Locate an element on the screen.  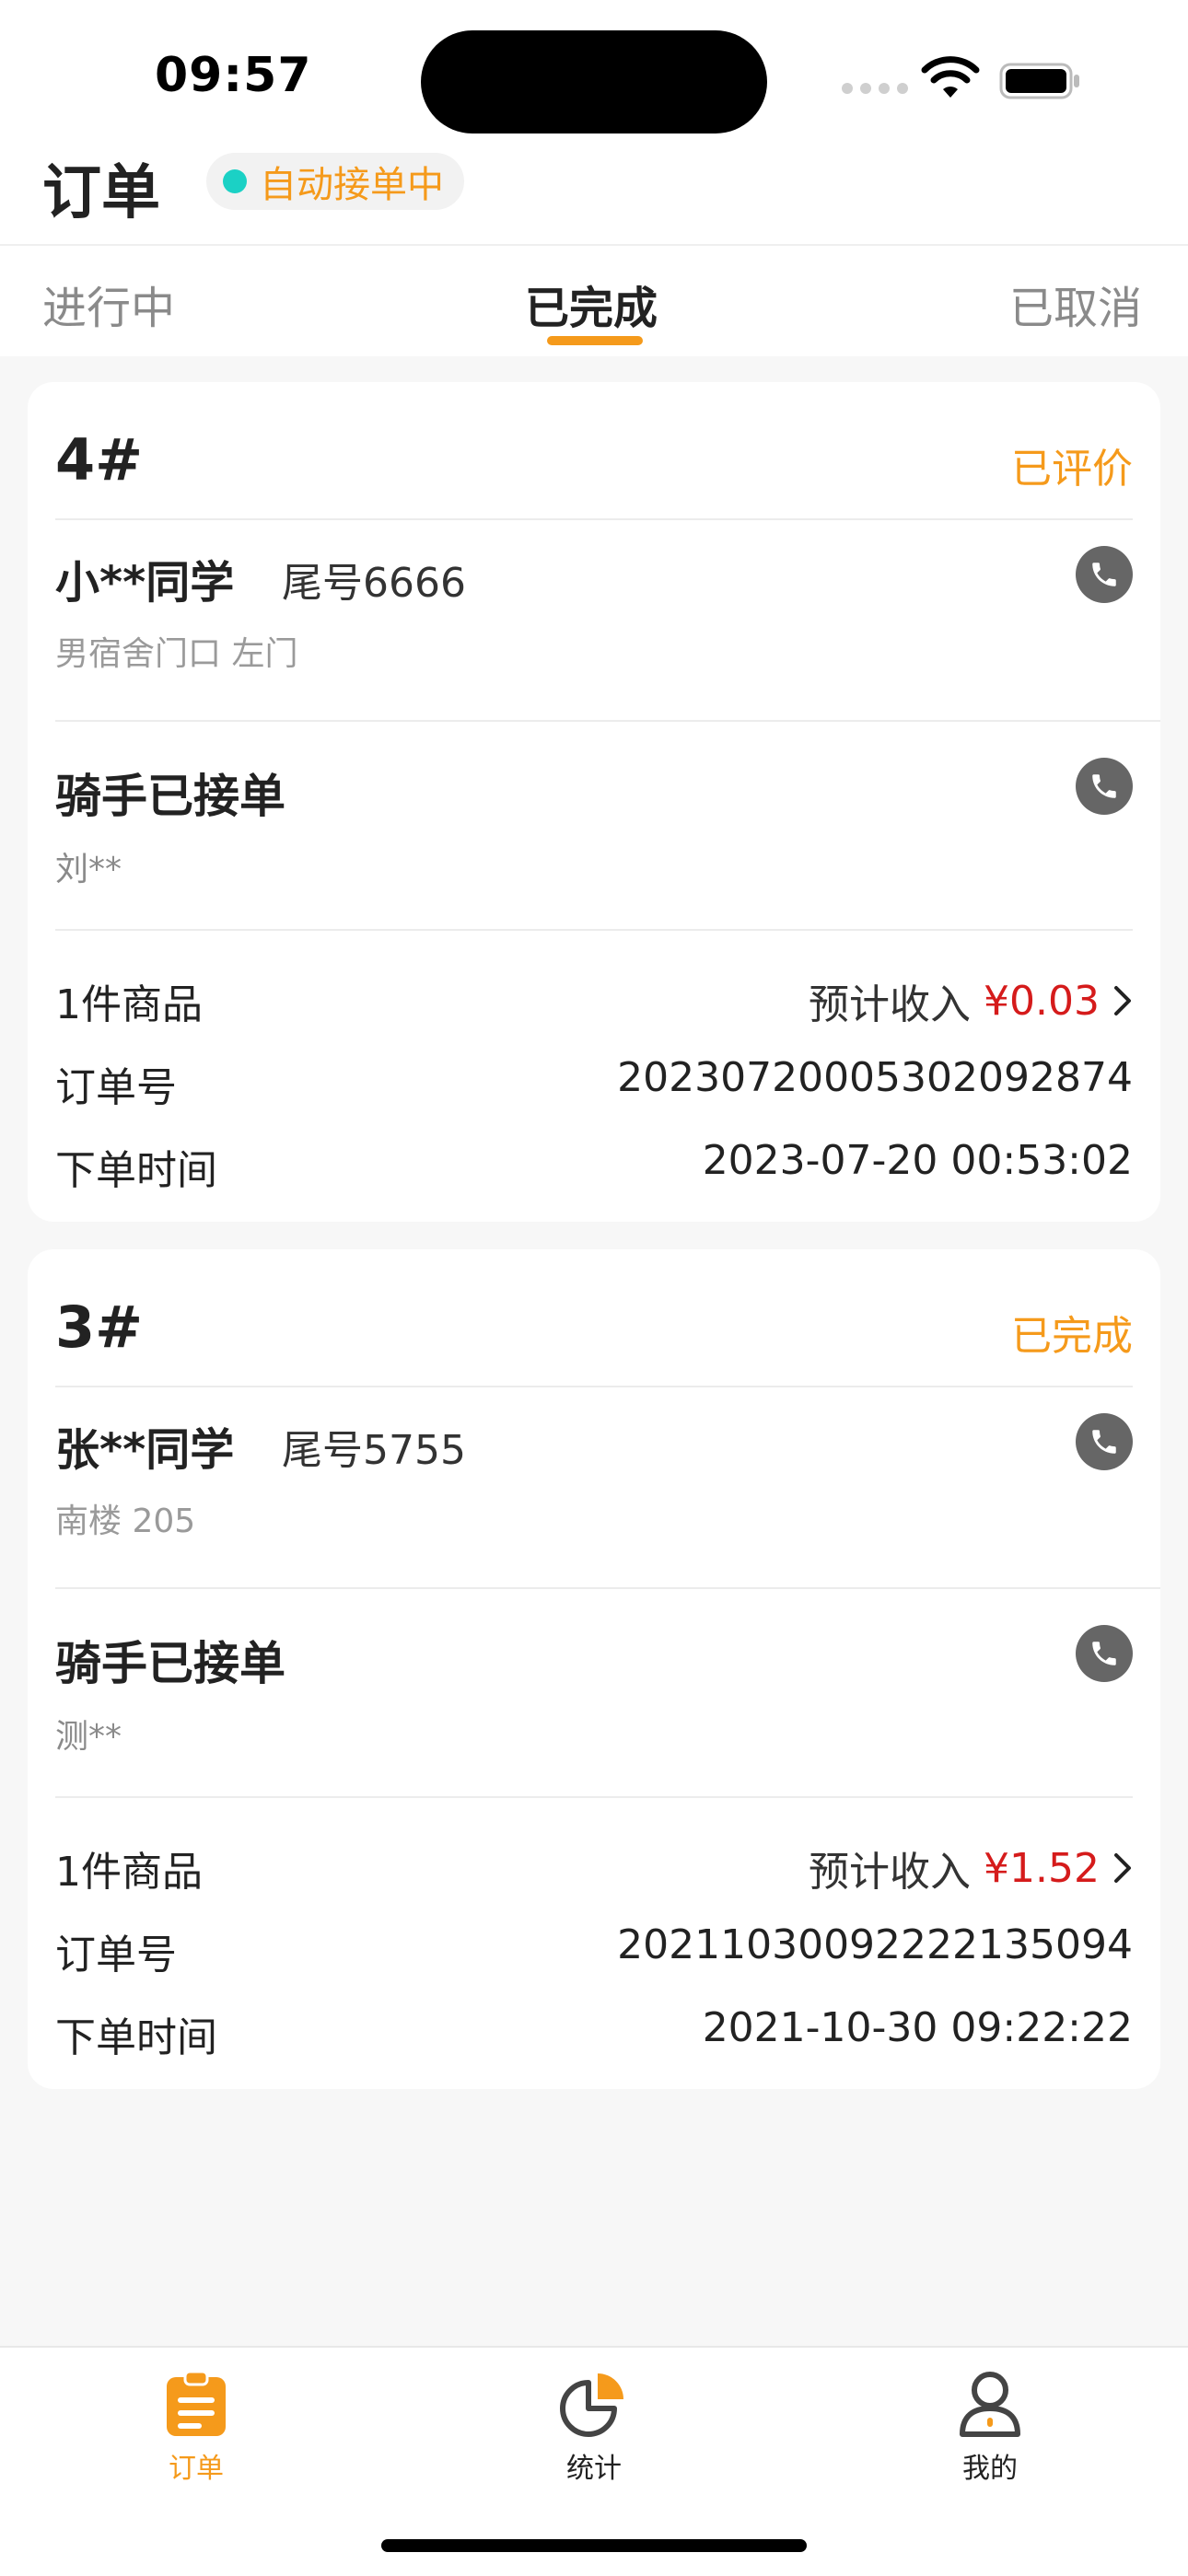
nav-profile: 我的 is located at coordinates (990, 2427).